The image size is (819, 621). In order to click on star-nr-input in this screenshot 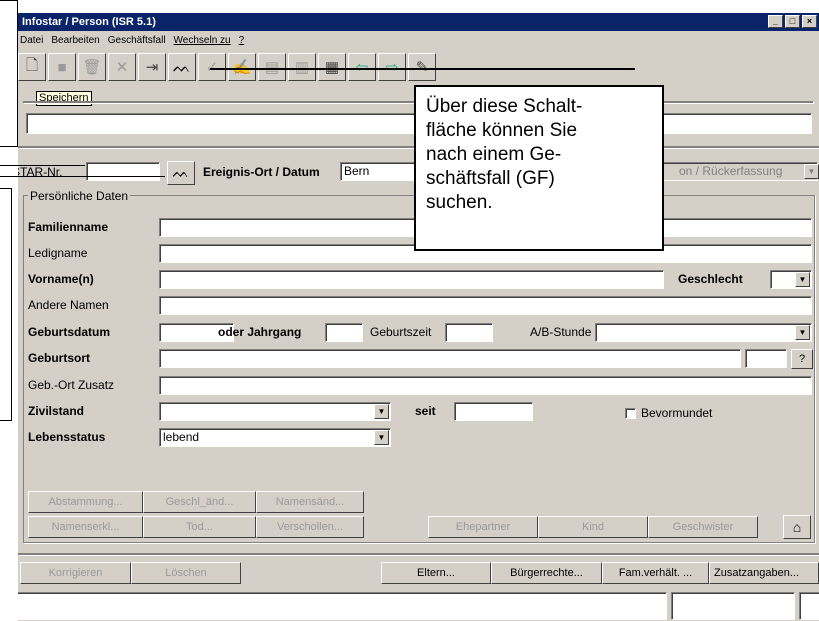, I will do `click(123, 171)`.